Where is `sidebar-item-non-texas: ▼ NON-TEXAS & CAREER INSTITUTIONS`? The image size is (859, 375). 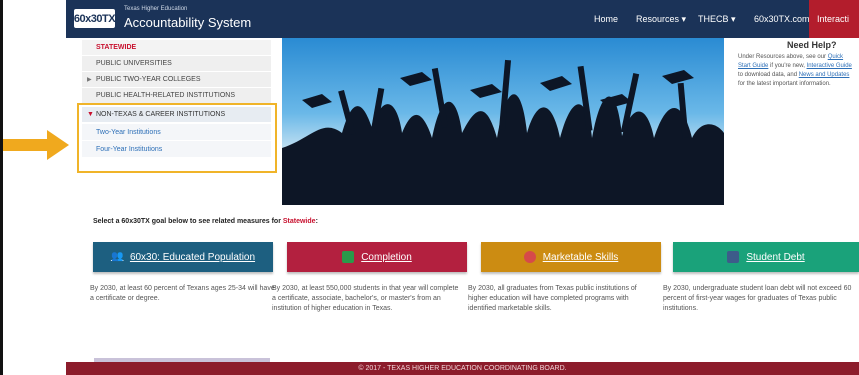 sidebar-item-non-texas: ▼ NON-TEXAS & CAREER INSTITUTIONS is located at coordinates (176, 114).